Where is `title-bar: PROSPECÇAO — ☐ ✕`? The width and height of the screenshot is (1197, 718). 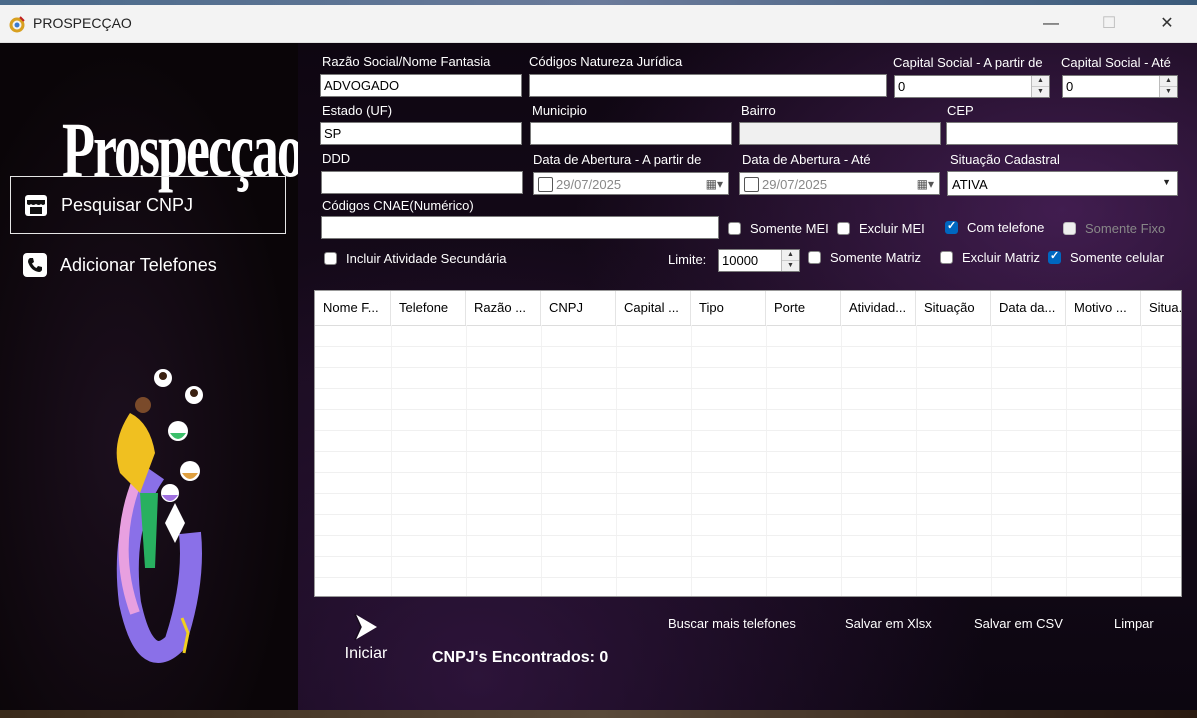 title-bar: PROSPECÇAO — ☐ ✕ is located at coordinates (598, 24).